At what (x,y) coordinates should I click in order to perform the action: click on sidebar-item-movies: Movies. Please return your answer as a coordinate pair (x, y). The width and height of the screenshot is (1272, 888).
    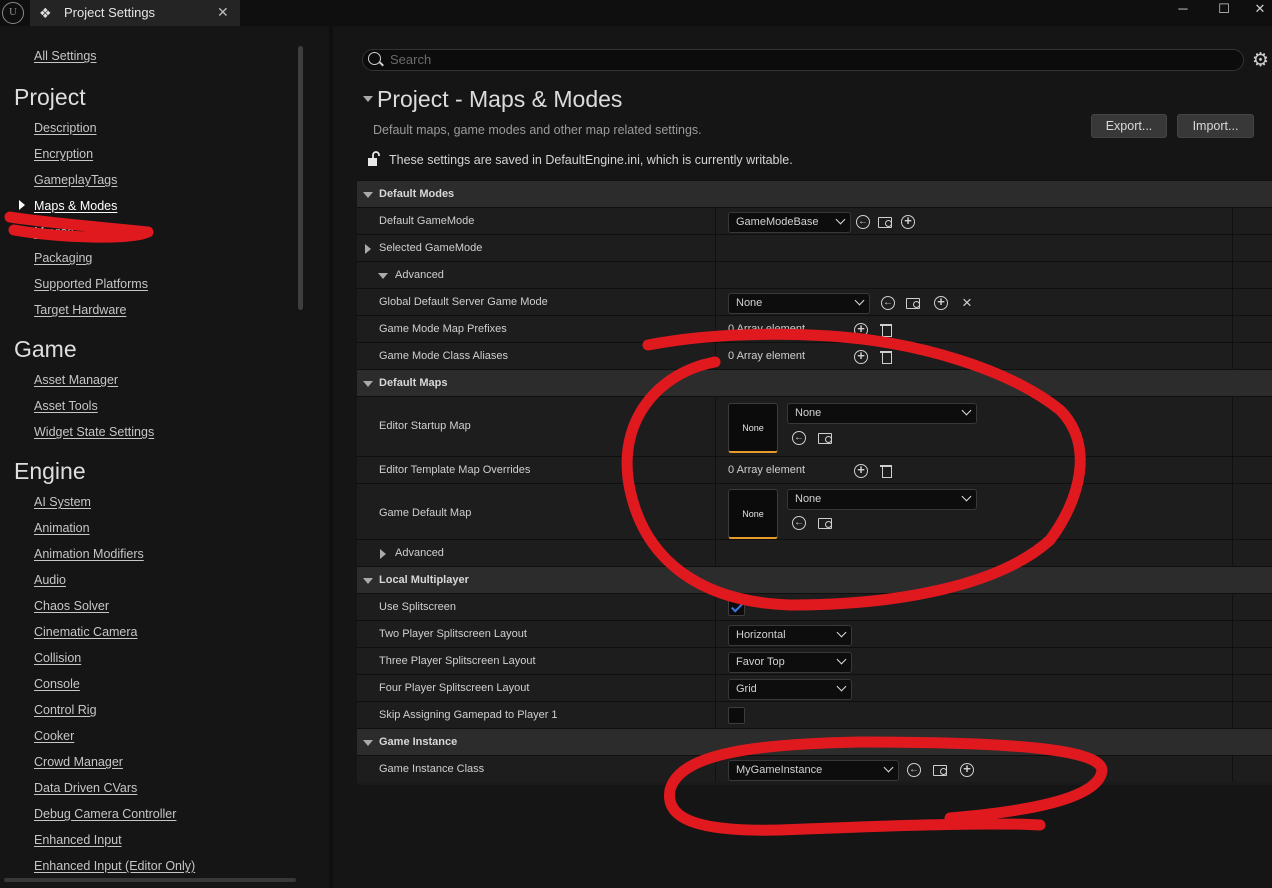
    Looking at the image, I should click on (54, 232).